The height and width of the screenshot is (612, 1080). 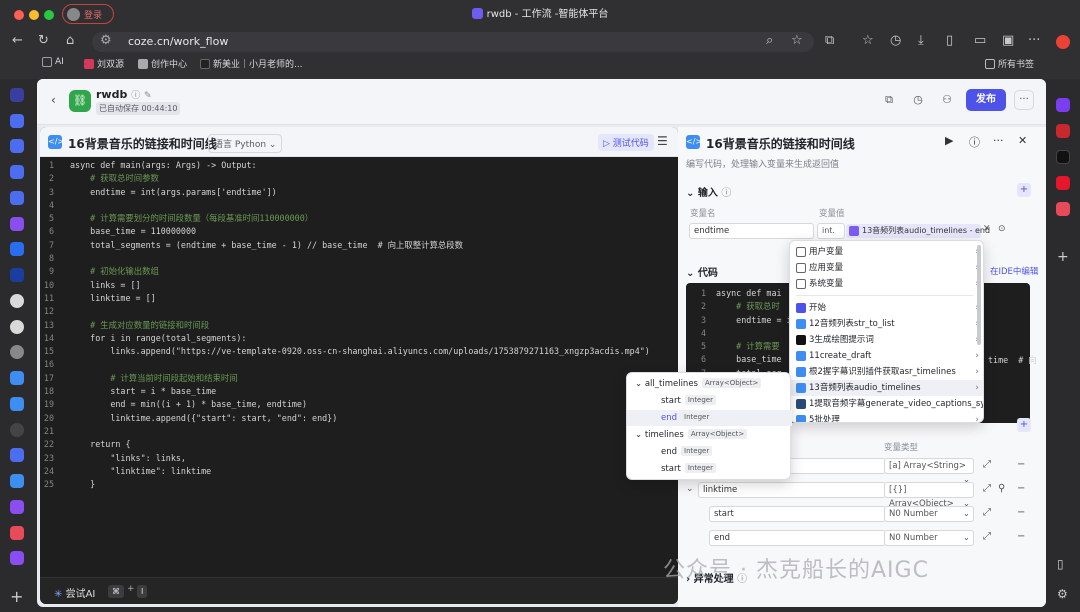 I want to click on favorites-icon: ☆, so click(x=868, y=41).